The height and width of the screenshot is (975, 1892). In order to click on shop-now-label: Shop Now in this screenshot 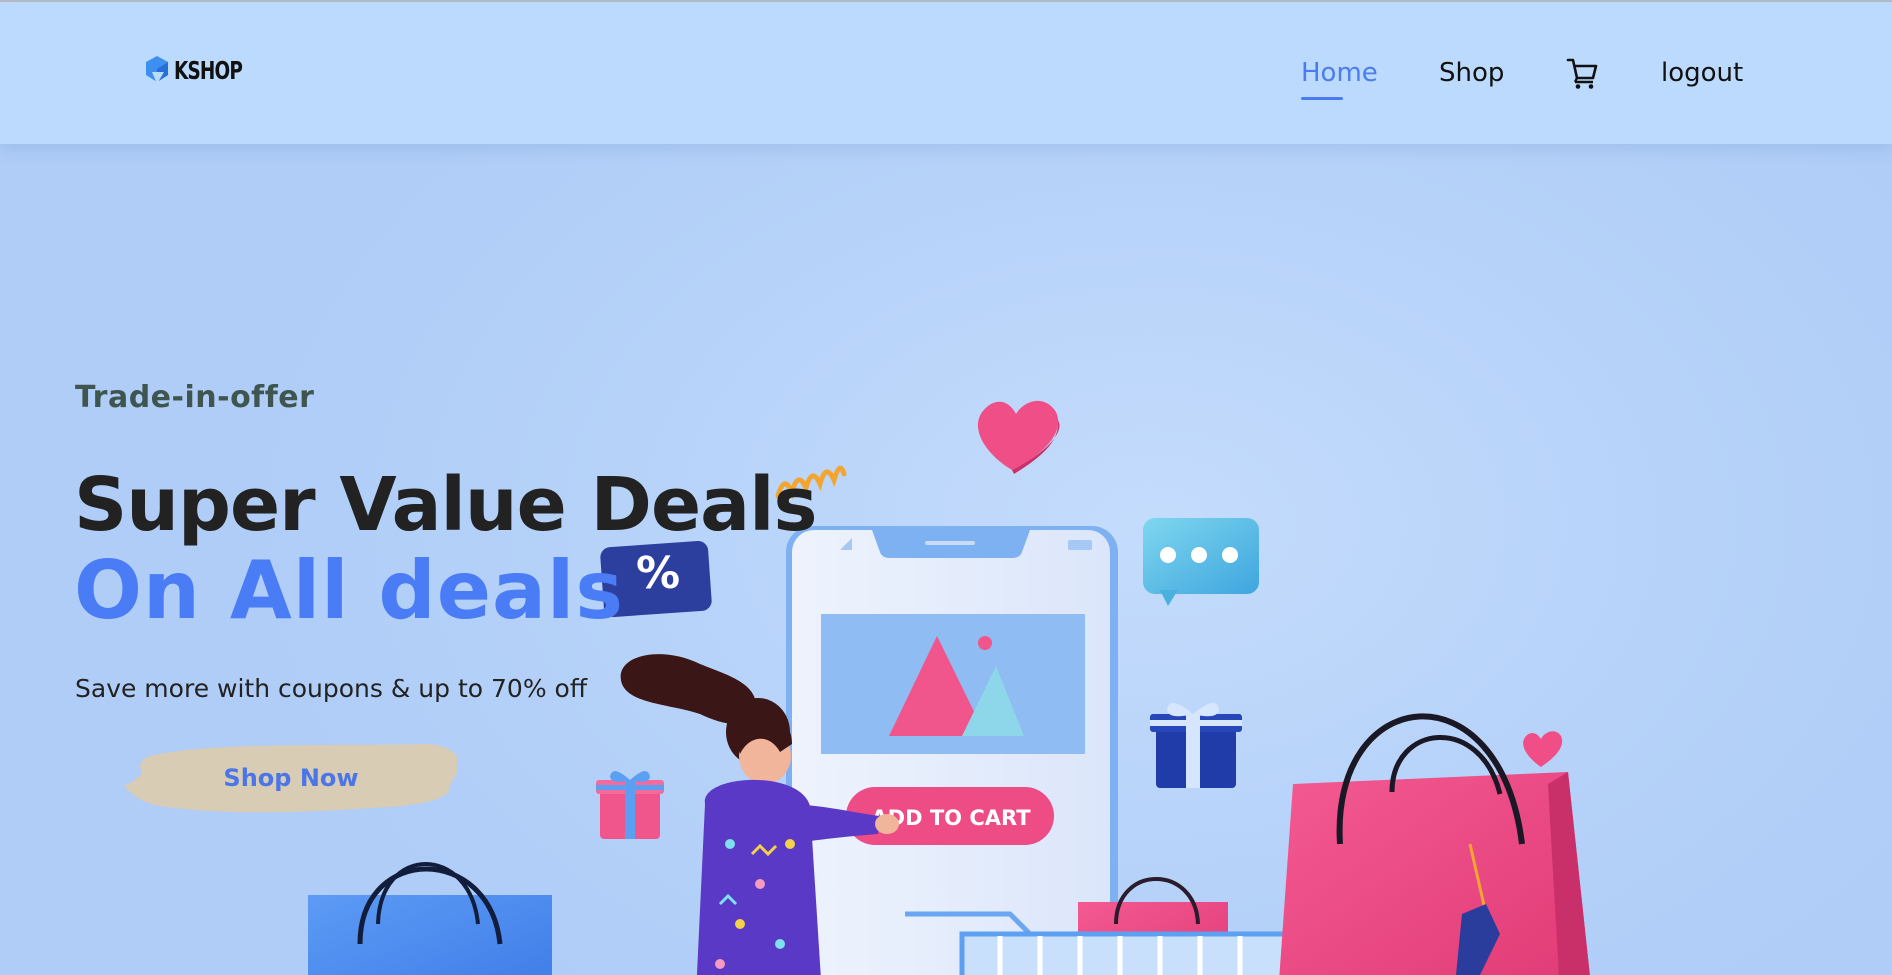, I will do `click(291, 778)`.